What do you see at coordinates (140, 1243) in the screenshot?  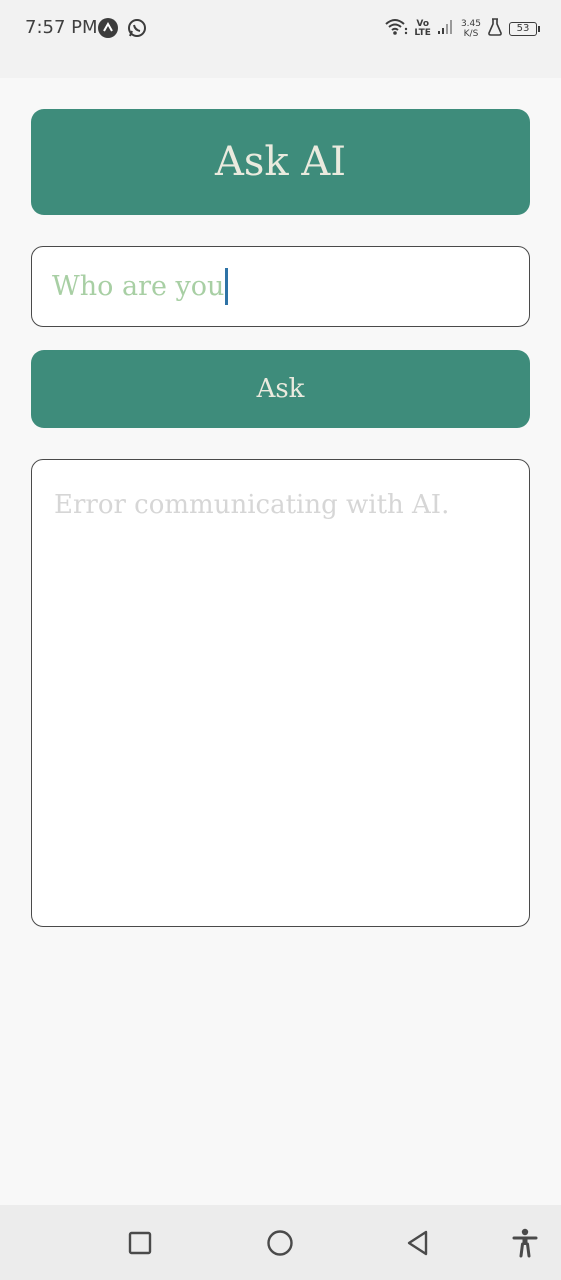 I see `recent-apps-icon` at bounding box center [140, 1243].